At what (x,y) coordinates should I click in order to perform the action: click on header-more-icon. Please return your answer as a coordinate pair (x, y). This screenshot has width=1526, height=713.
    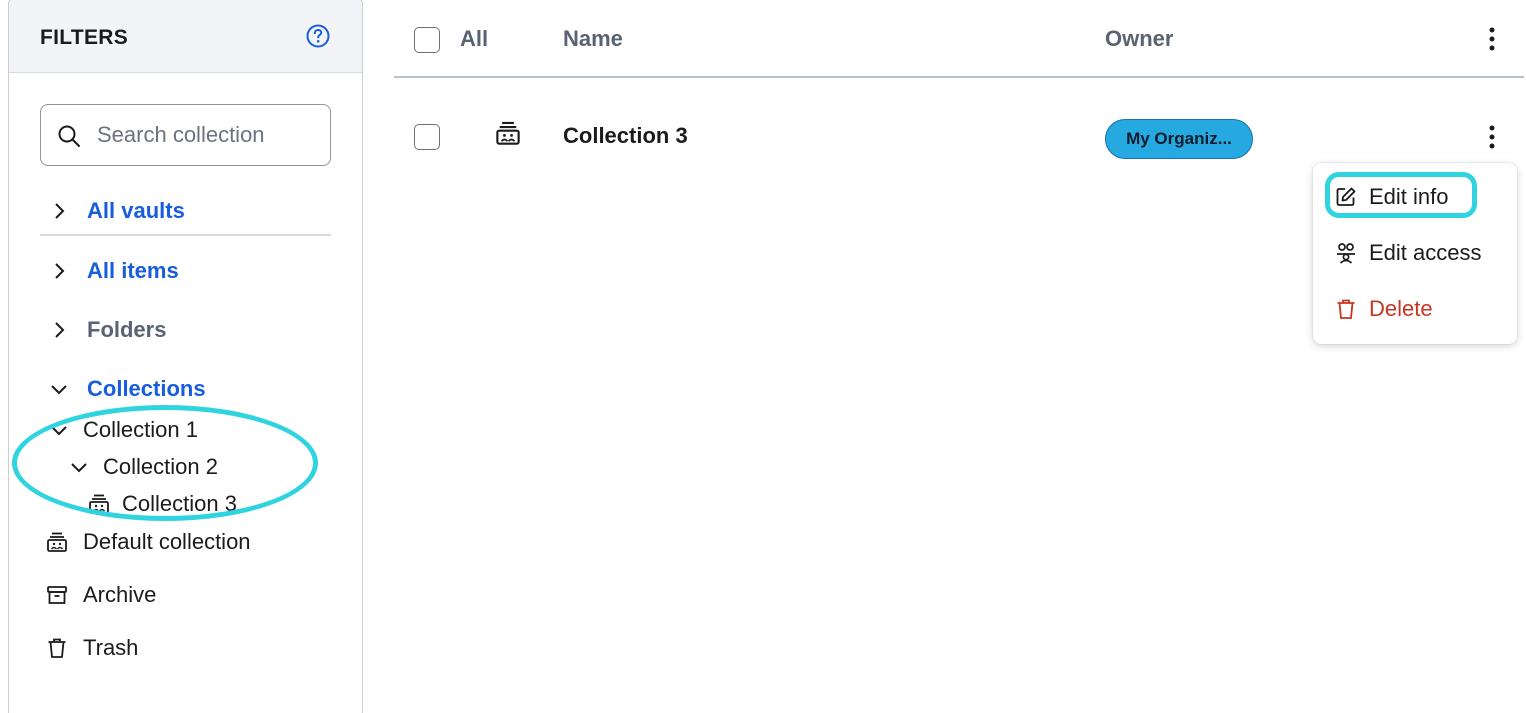
    Looking at the image, I should click on (1492, 39).